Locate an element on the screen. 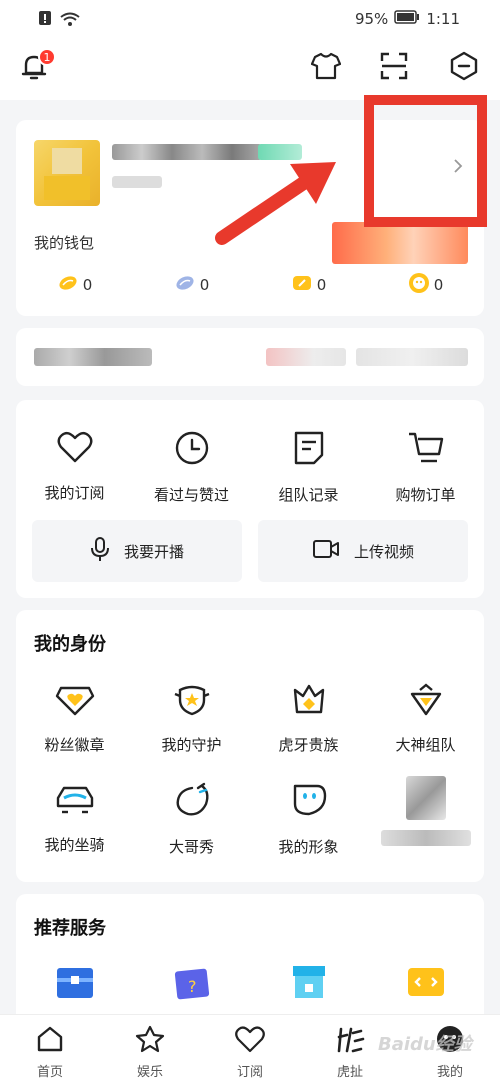  services-grid: ? is located at coordinates (250, 984).